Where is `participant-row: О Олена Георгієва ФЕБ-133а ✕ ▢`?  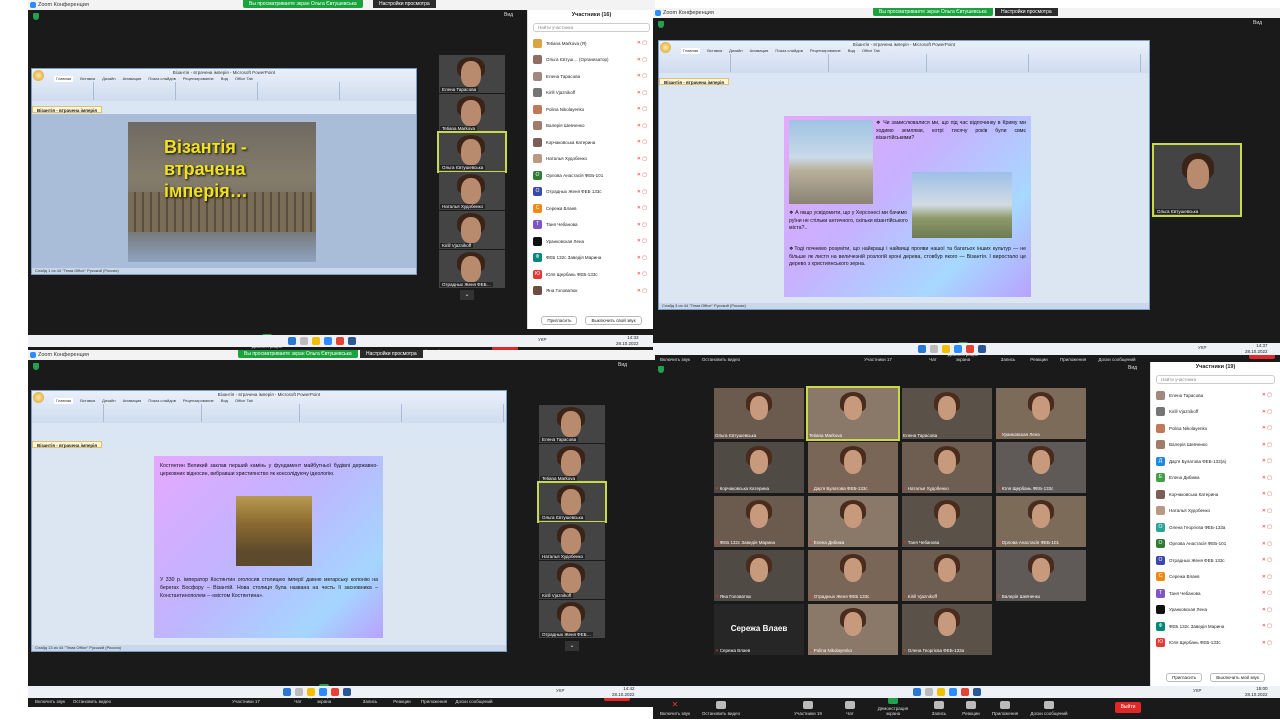
participant-row: О Олена Георгієва ФЕБ-133а ✕ ▢ is located at coordinates (1215, 527).